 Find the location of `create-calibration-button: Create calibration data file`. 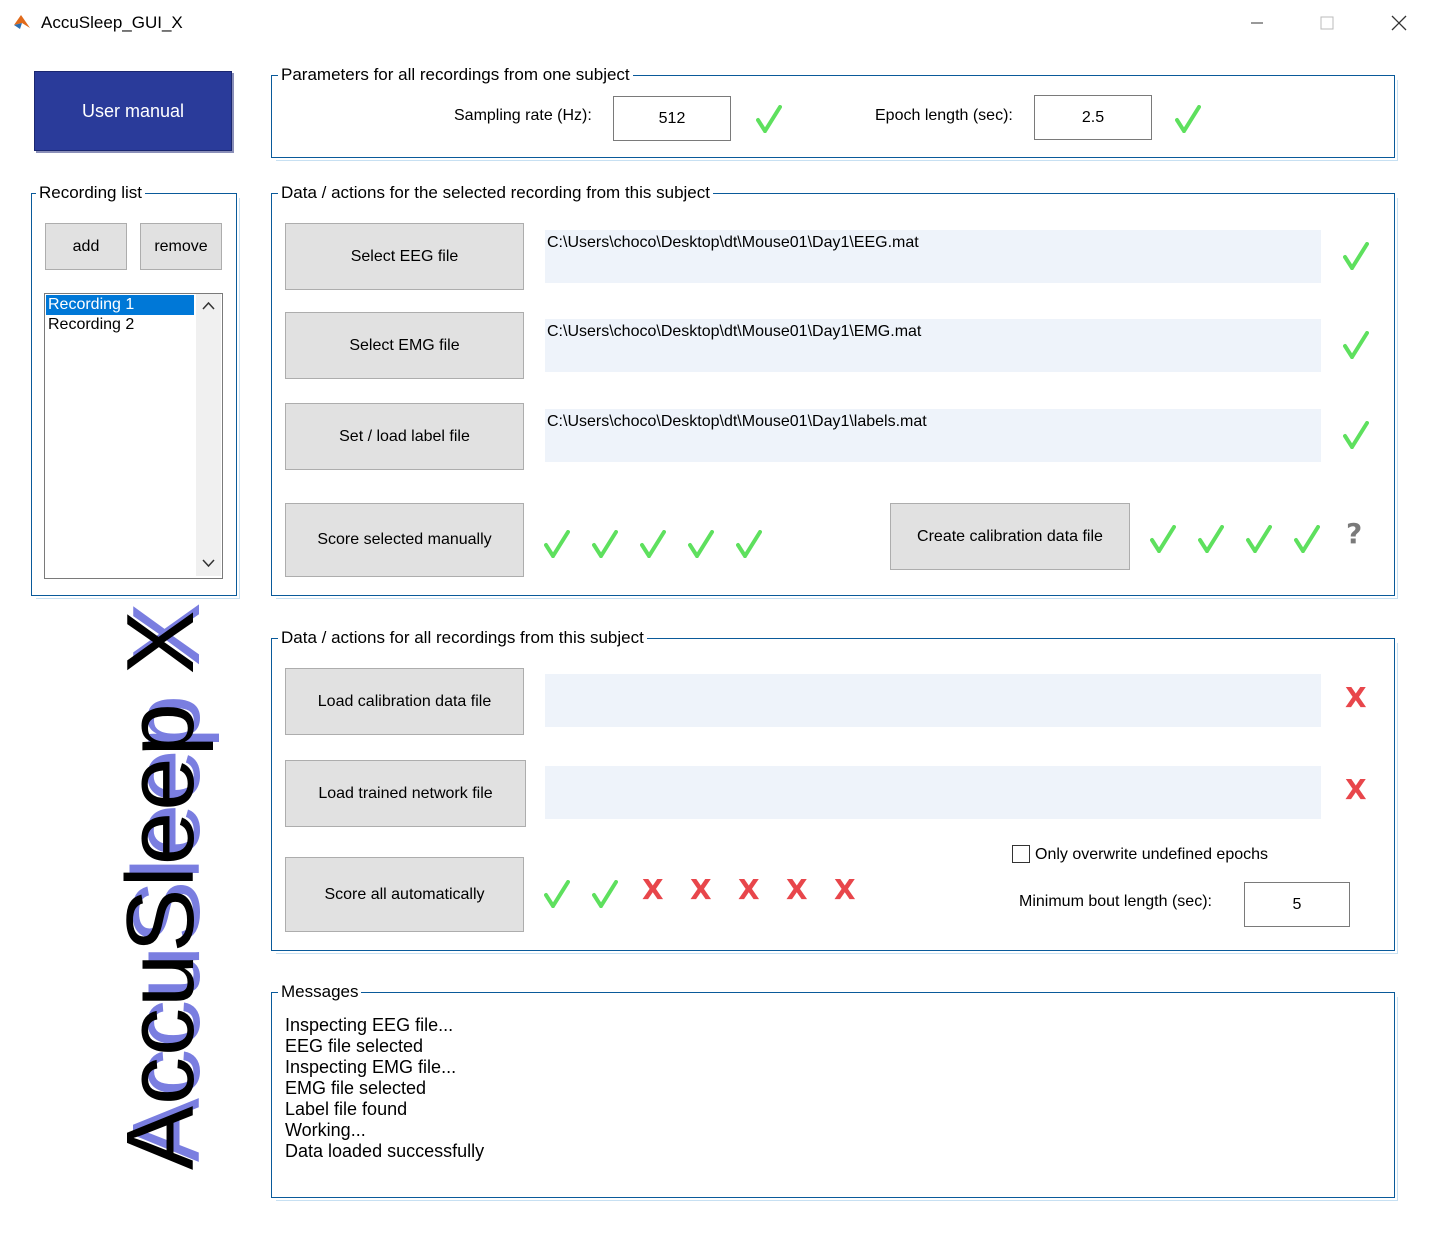

create-calibration-button: Create calibration data file is located at coordinates (1010, 536).